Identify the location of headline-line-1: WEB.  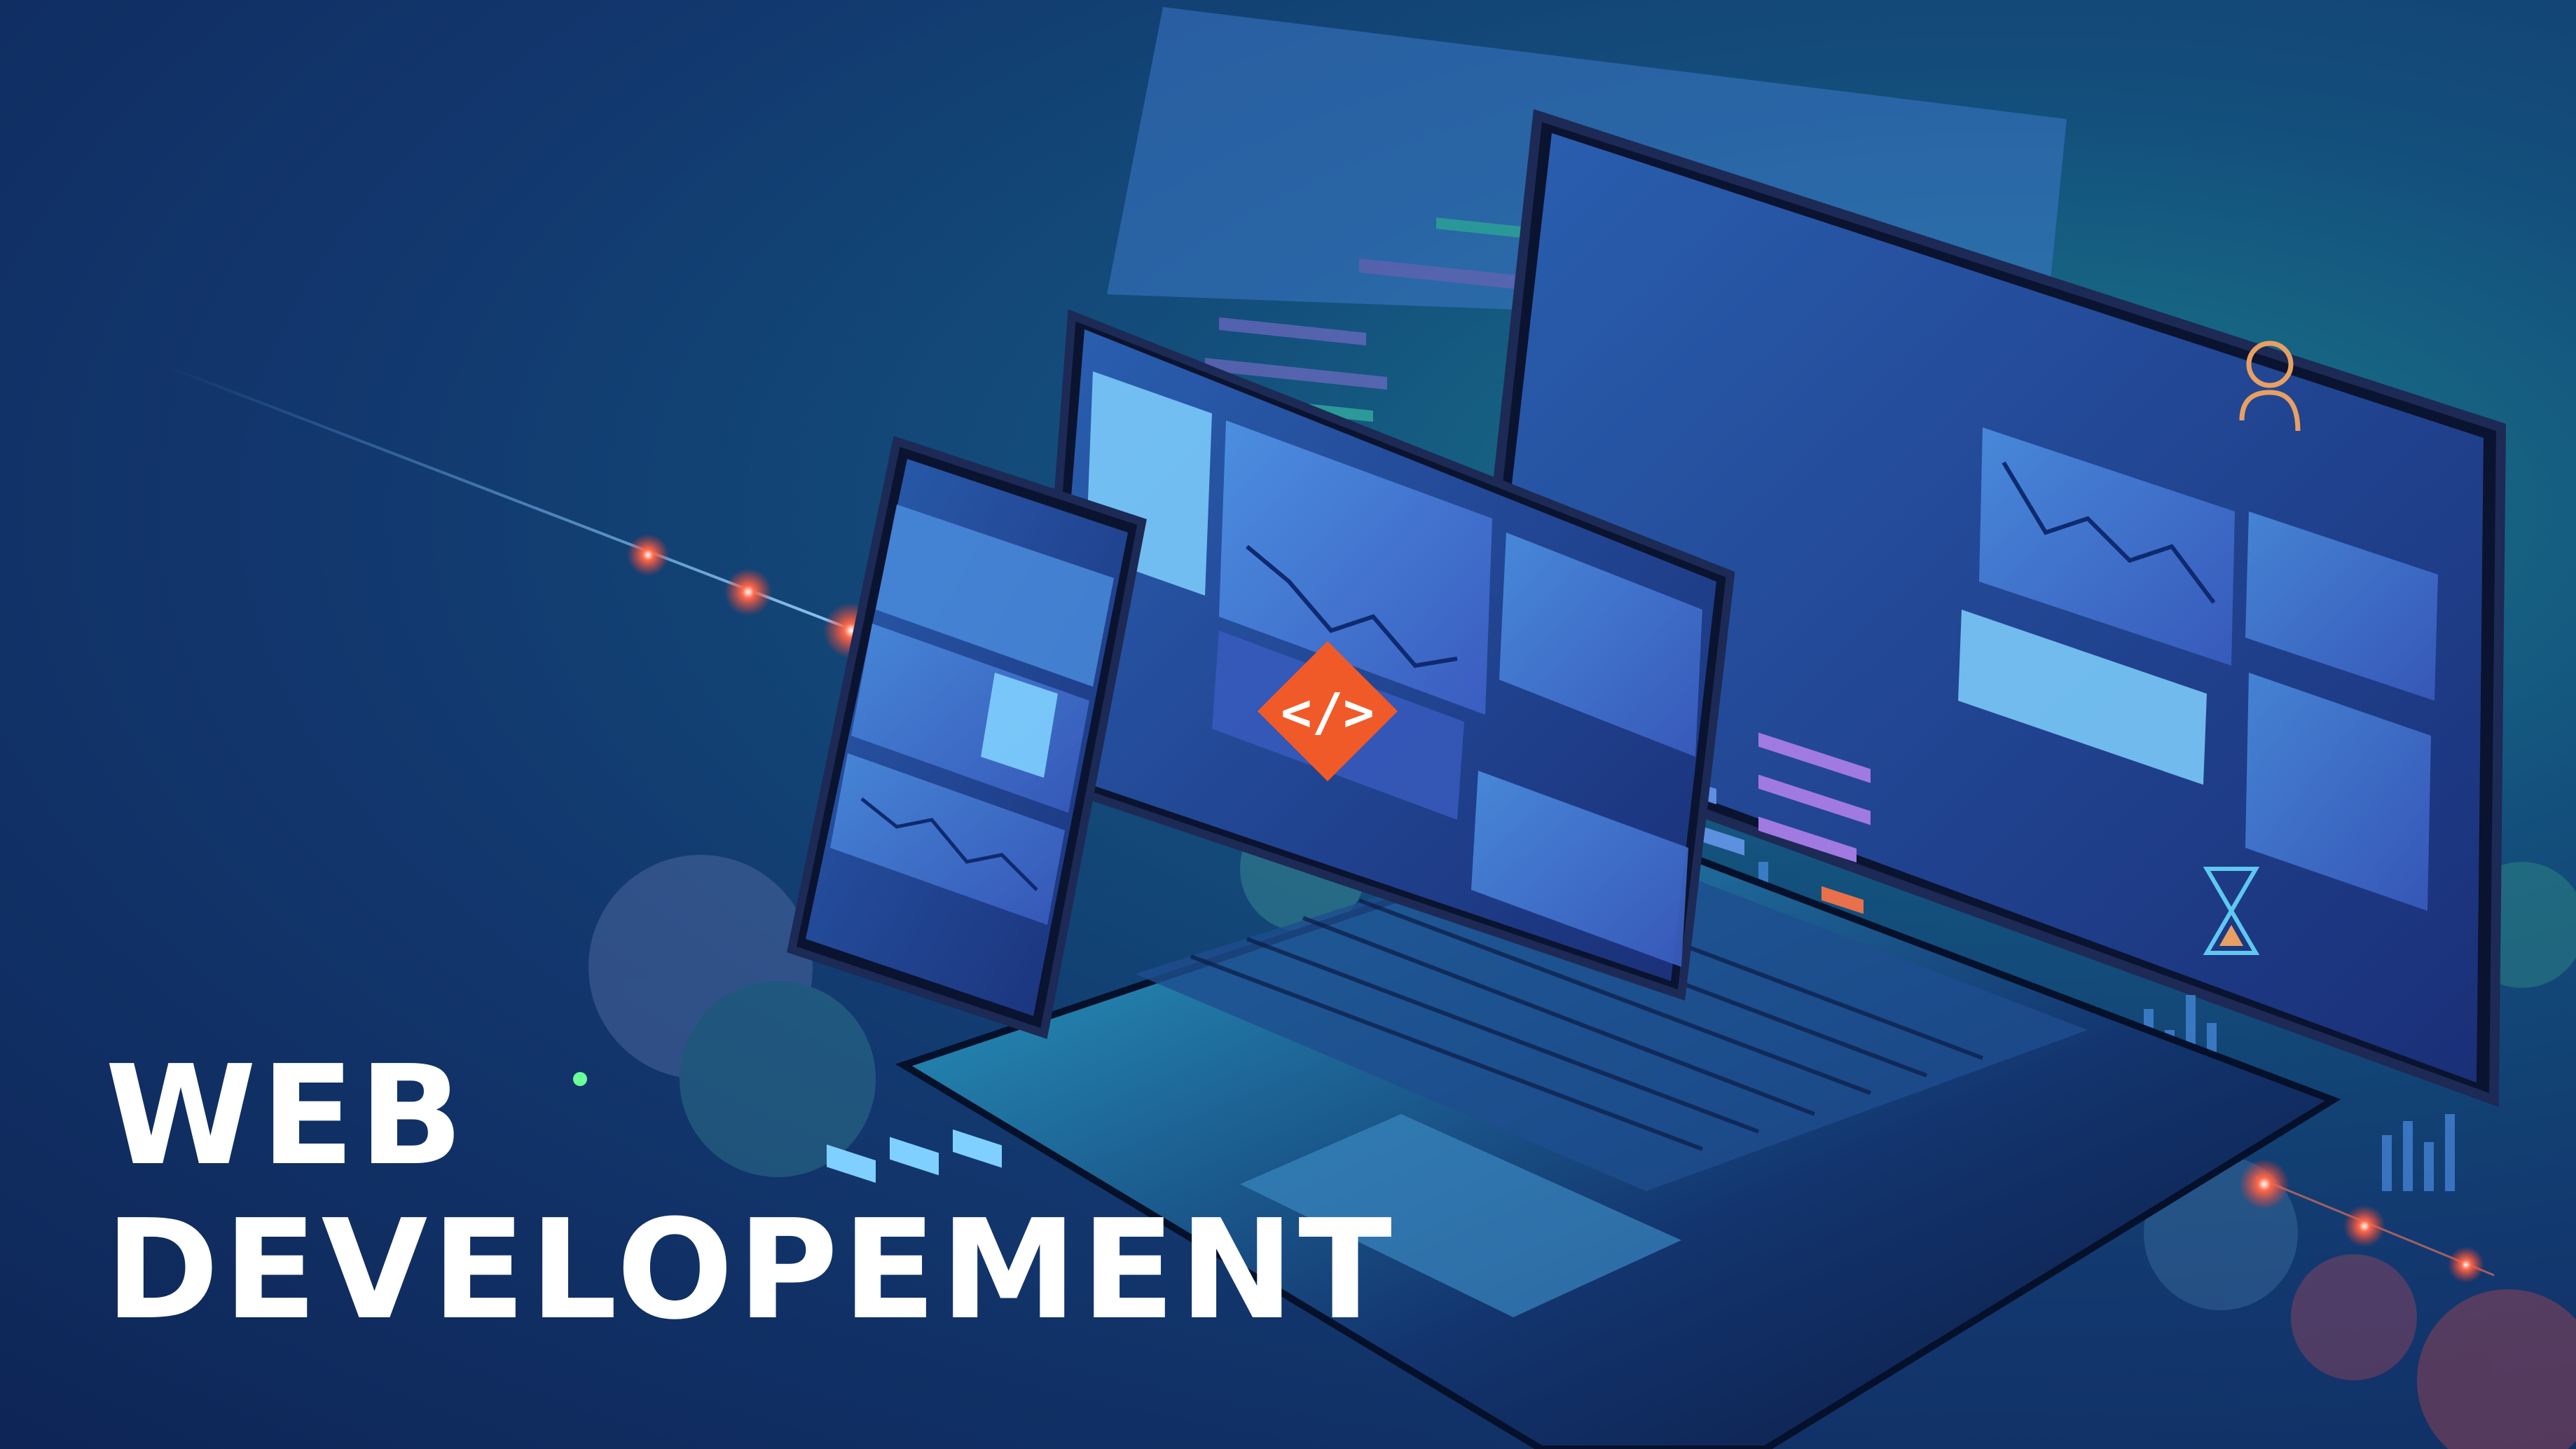
(286, 1116).